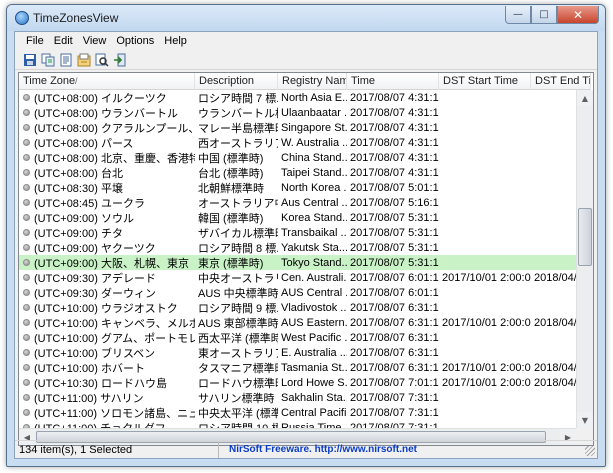  What do you see at coordinates (236, 81) in the screenshot?
I see `column-header-description: Description` at bounding box center [236, 81].